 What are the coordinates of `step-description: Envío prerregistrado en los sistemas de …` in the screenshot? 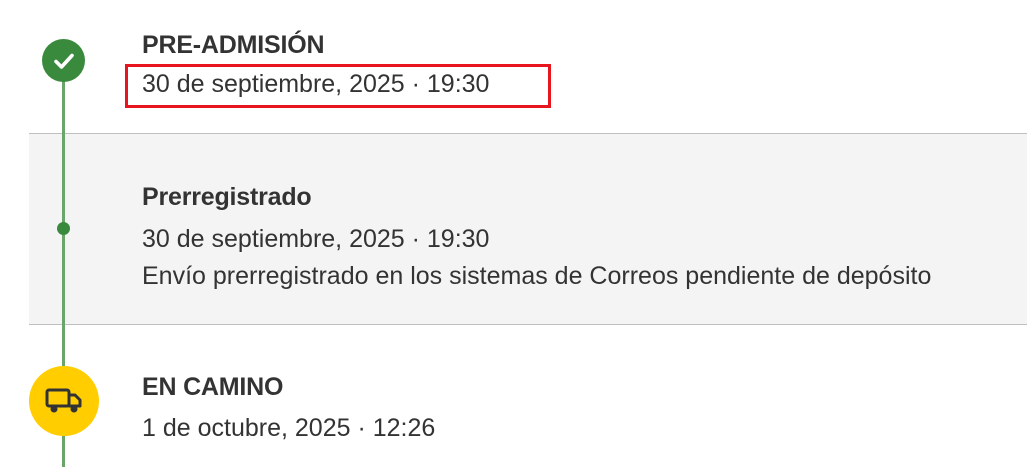 It's located at (537, 276).